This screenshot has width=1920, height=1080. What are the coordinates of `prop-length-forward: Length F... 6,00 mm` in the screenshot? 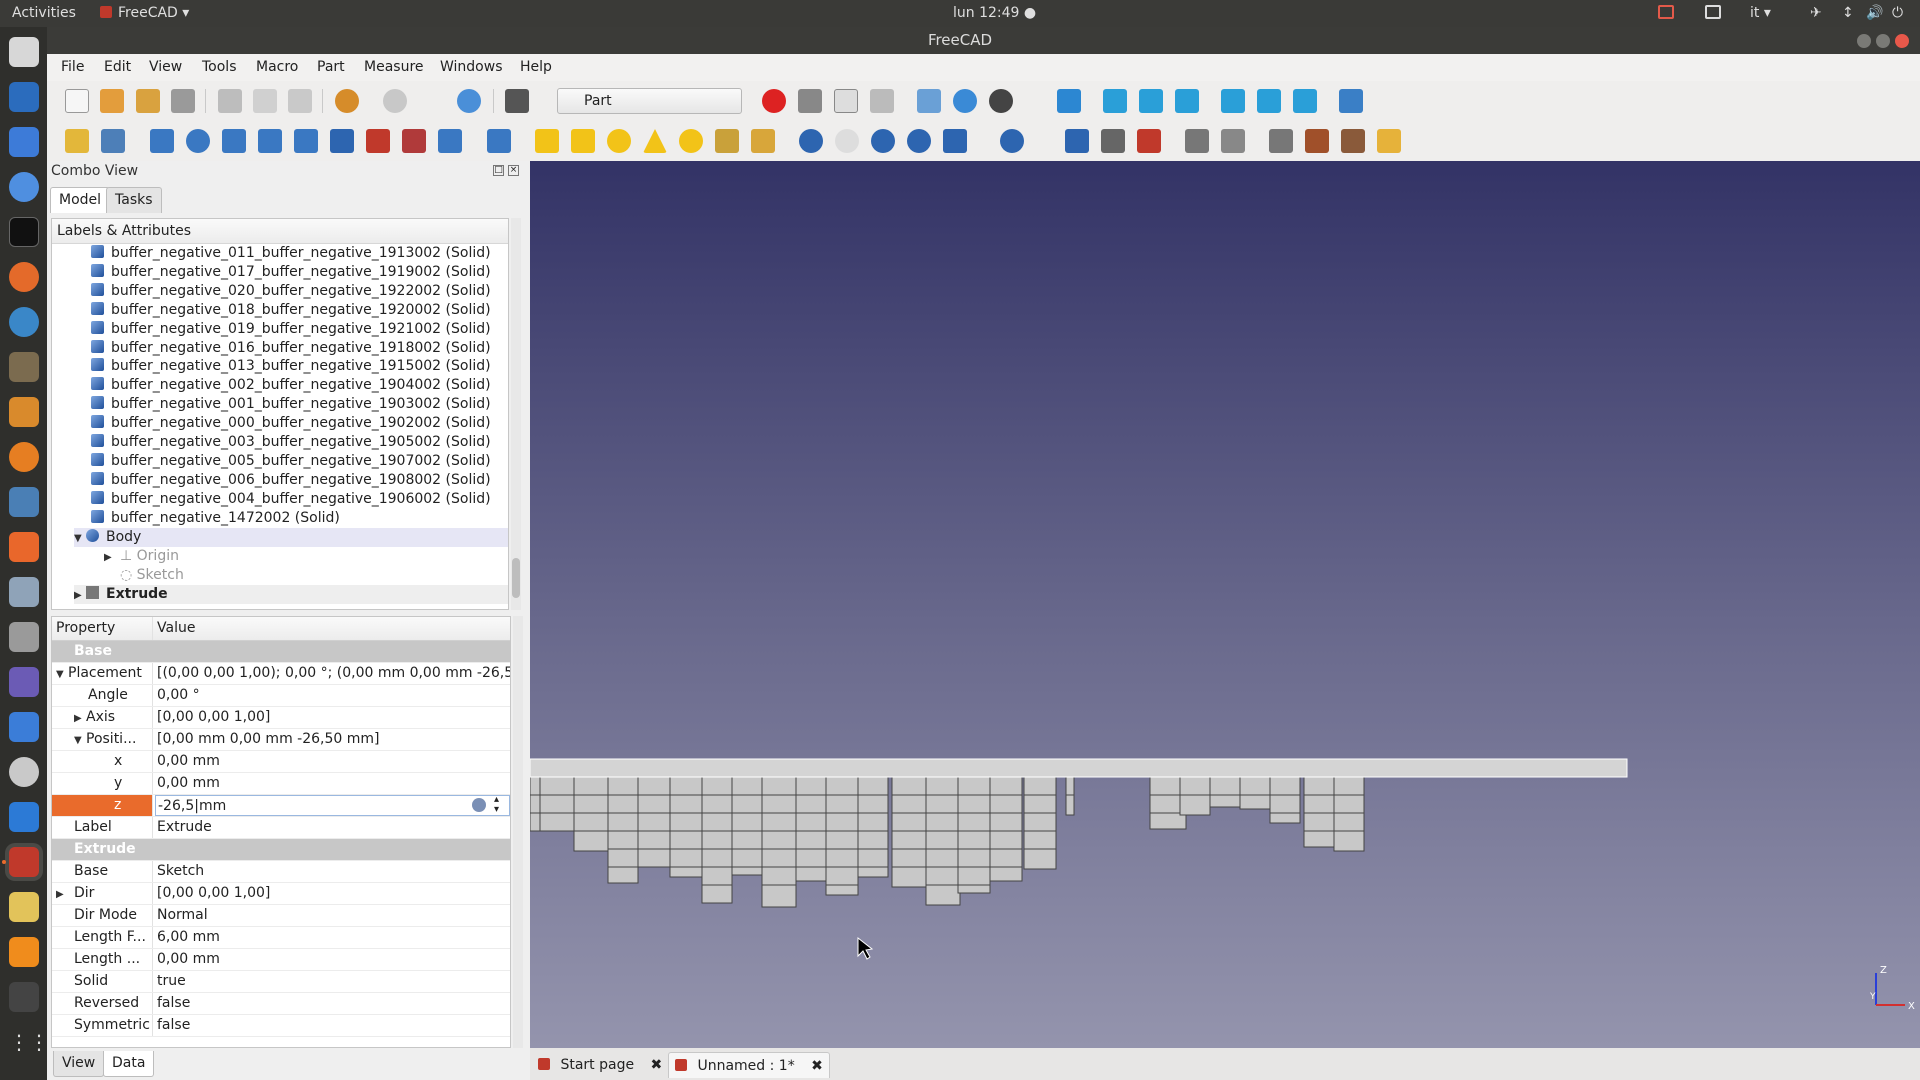 It's located at (281, 938).